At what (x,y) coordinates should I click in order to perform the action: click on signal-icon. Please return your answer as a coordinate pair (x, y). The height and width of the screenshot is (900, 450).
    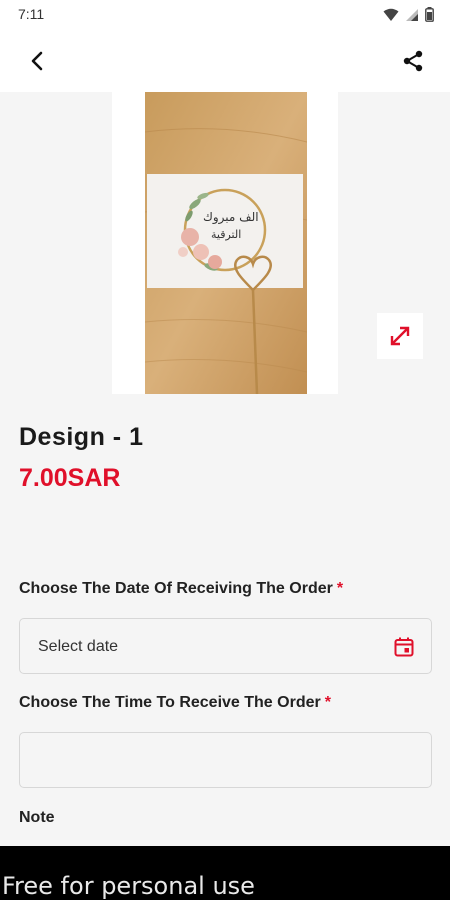
    Looking at the image, I should click on (412, 14).